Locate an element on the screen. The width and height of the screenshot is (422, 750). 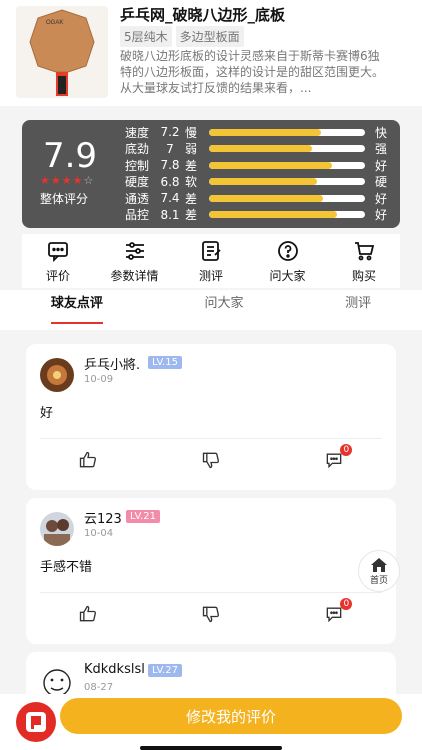
cart-icon is located at coordinates (365, 250).